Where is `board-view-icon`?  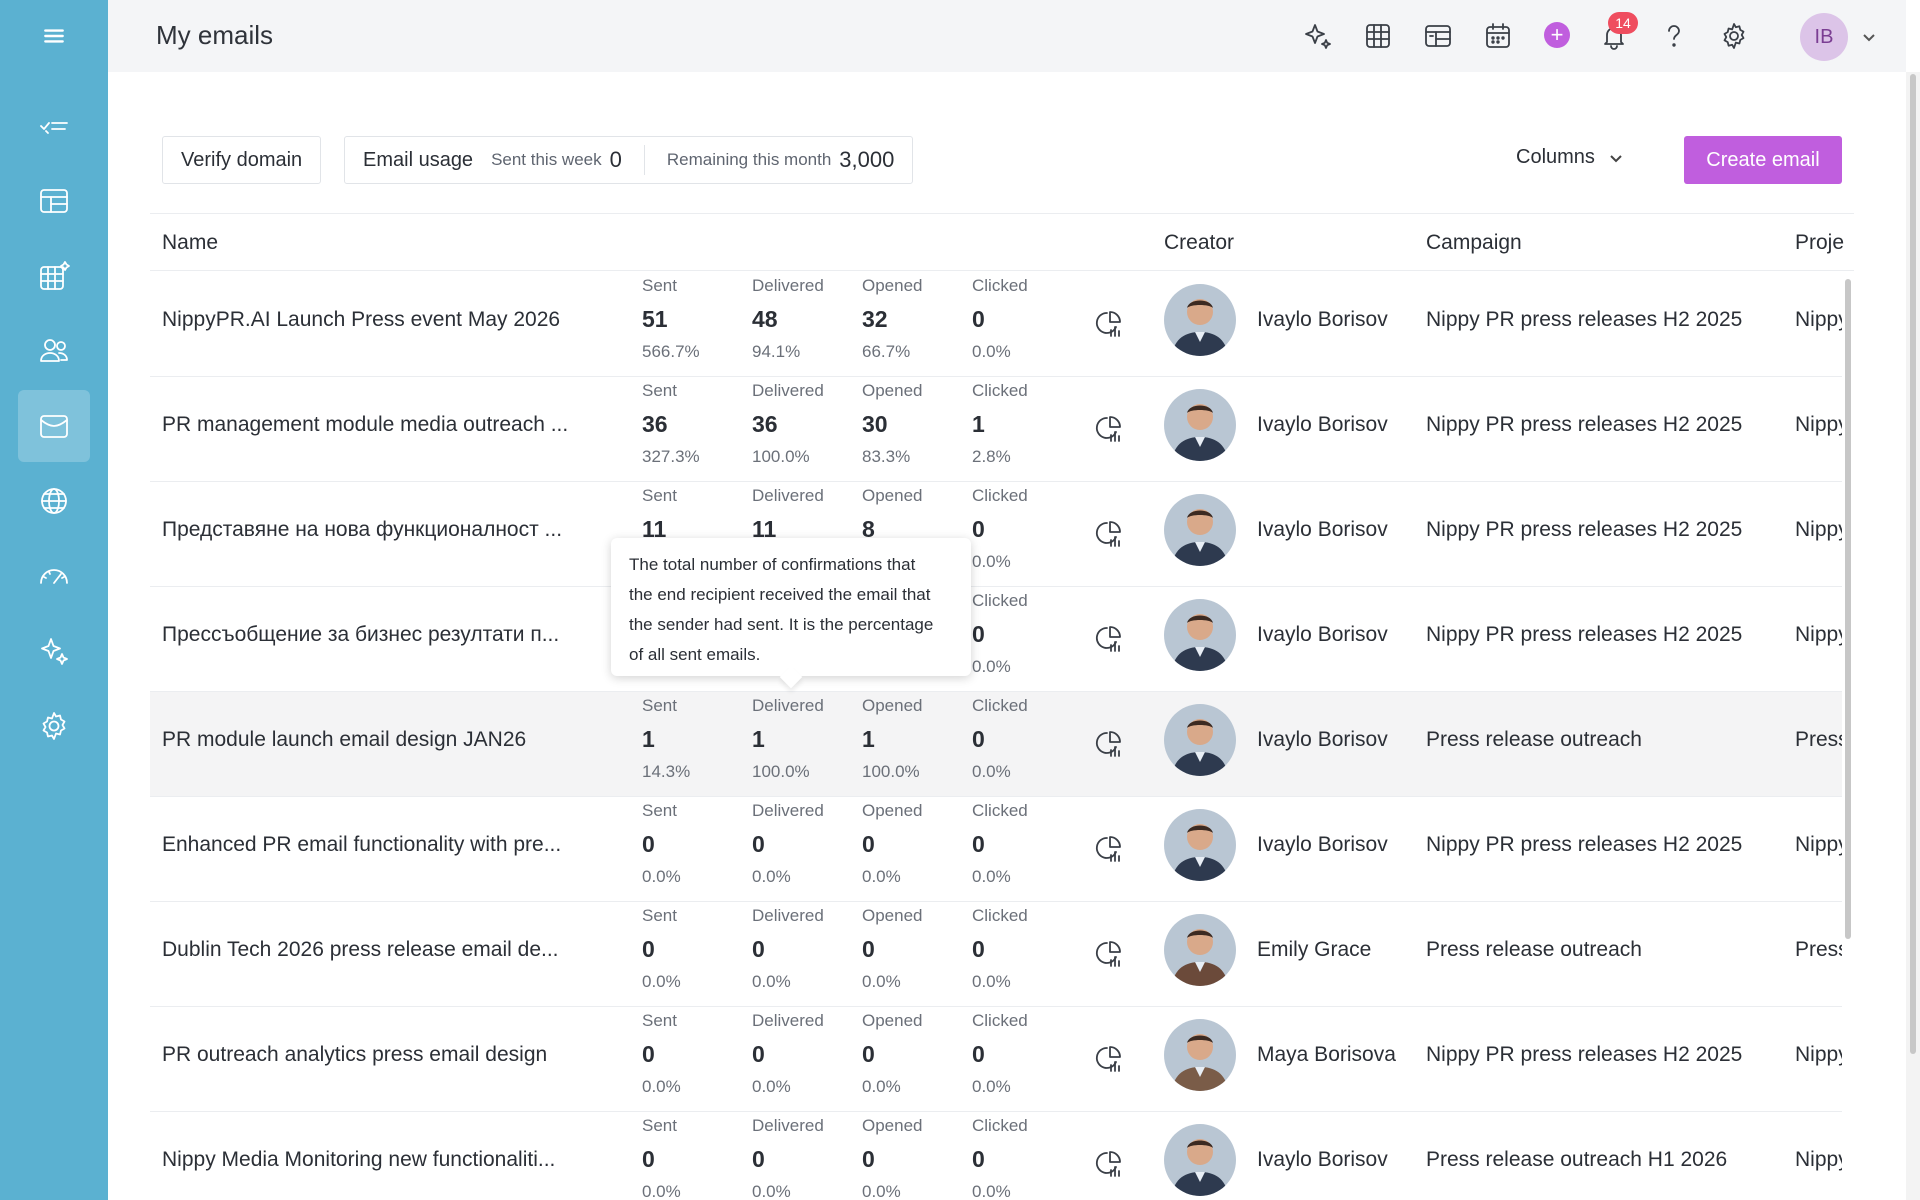 board-view-icon is located at coordinates (1438, 36).